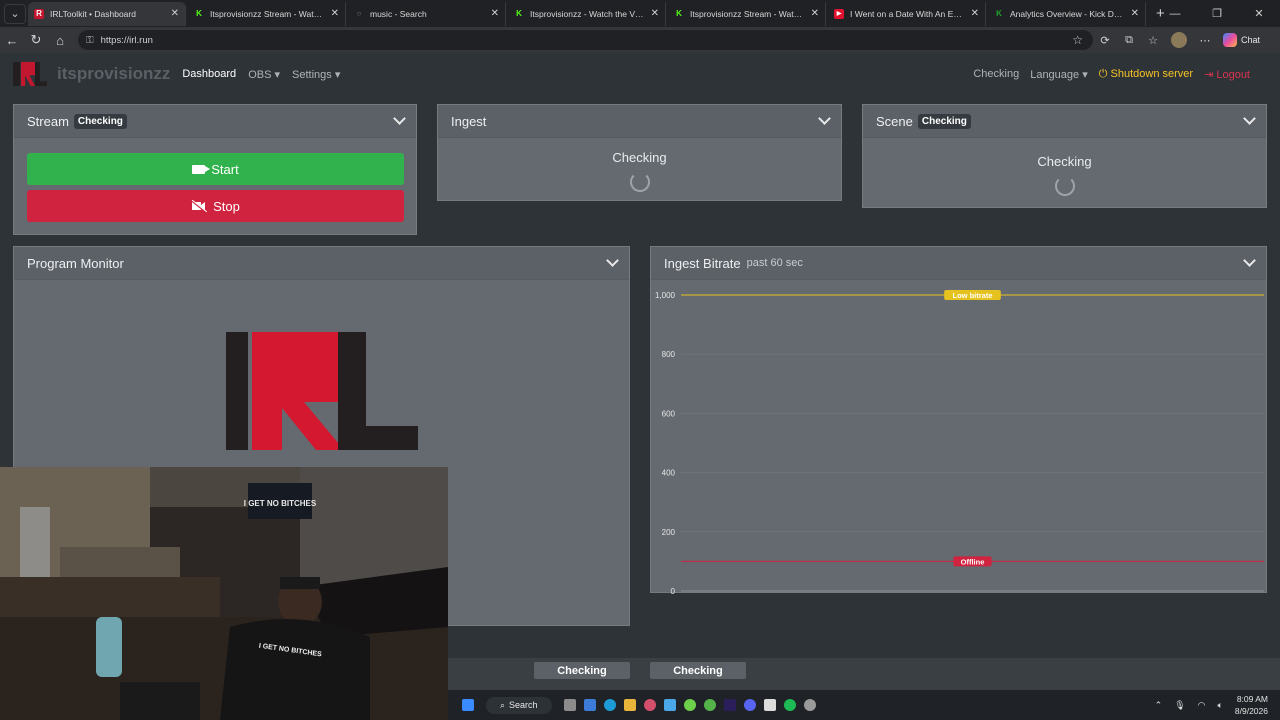  I want to click on language-dropdown: Language ▾, so click(1059, 74).